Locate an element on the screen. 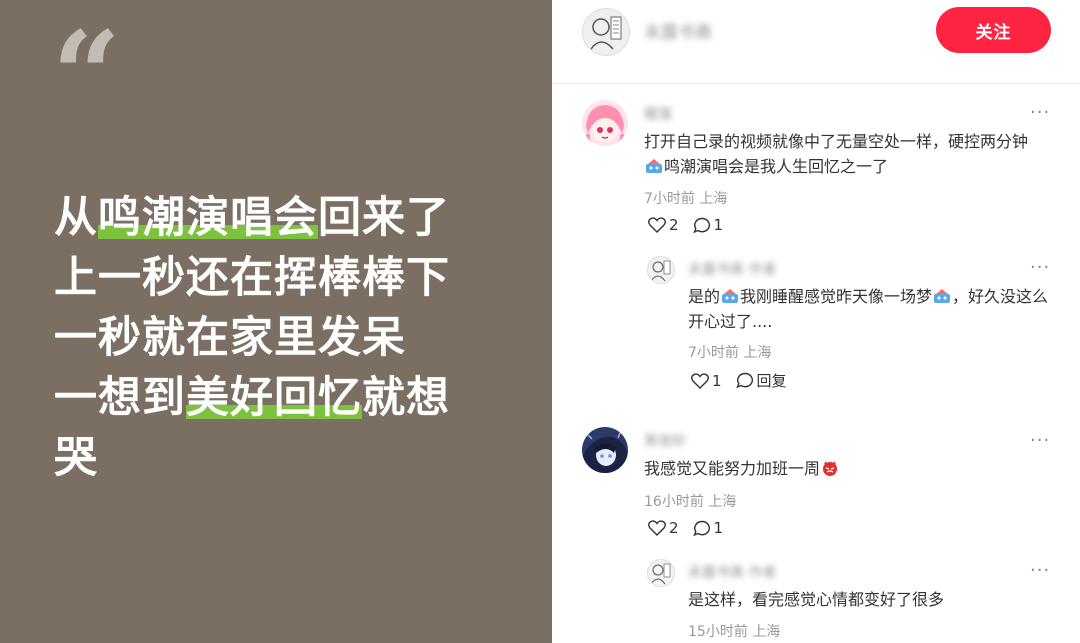 This screenshot has height=643, width=1080. note-line-1-highlight: 鸣潮演唱会 is located at coordinates (208, 218).